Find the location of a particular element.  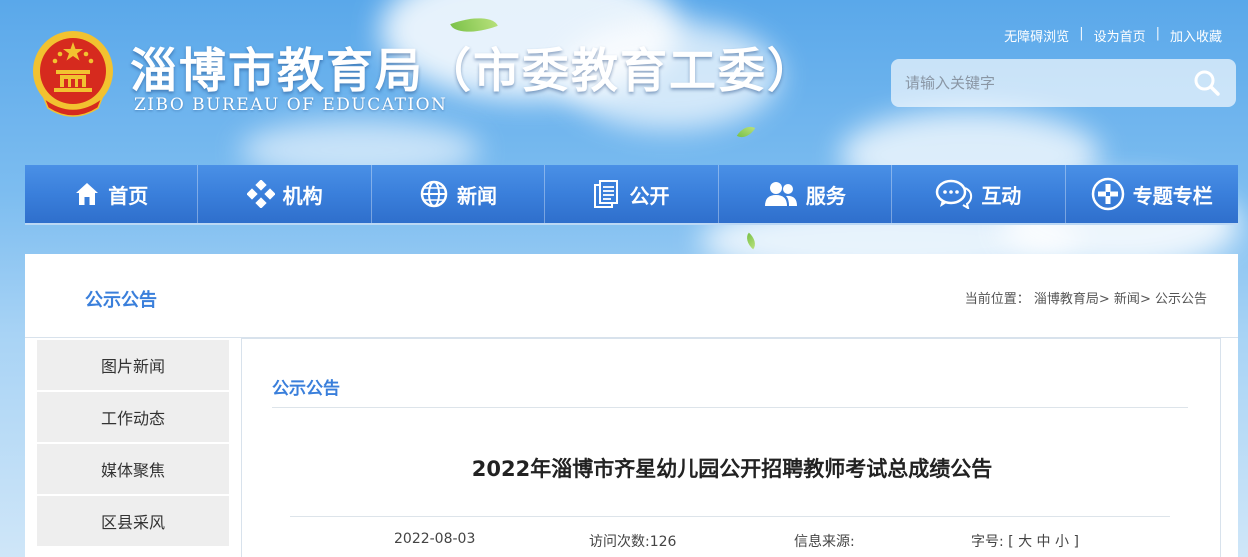

nav-item-home: 首页 is located at coordinates (112, 194).